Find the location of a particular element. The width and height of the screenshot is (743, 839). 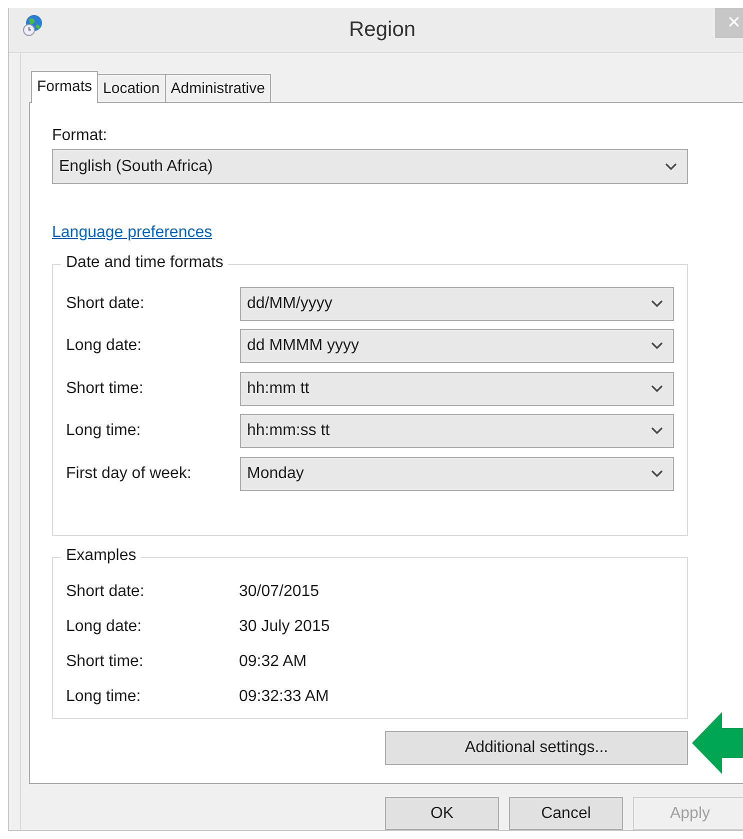

dropdown: hh:mm:ss tt is located at coordinates (457, 431).